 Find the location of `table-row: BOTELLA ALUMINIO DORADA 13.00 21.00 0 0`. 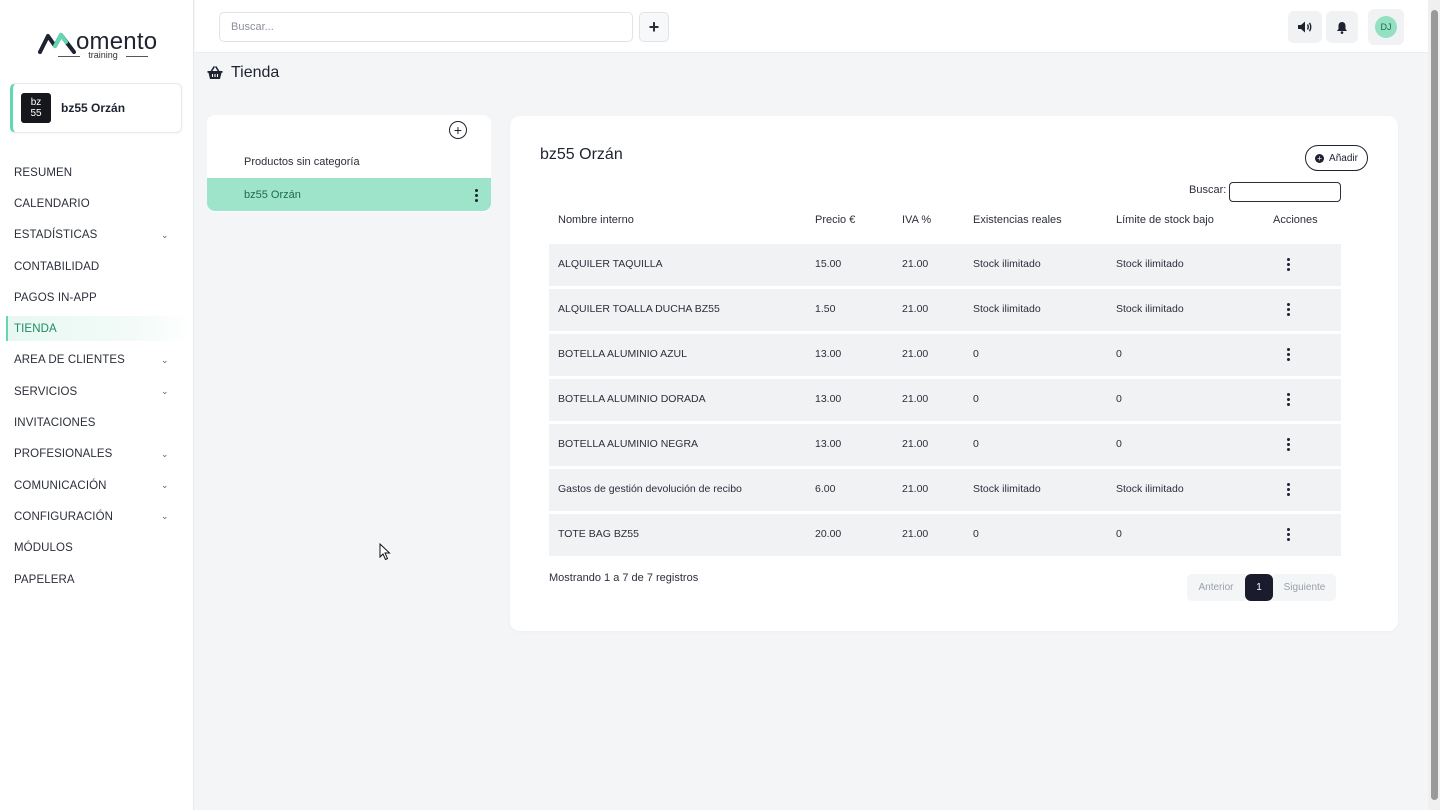

table-row: BOTELLA ALUMINIO DORADA 13.00 21.00 0 0 is located at coordinates (945, 400).